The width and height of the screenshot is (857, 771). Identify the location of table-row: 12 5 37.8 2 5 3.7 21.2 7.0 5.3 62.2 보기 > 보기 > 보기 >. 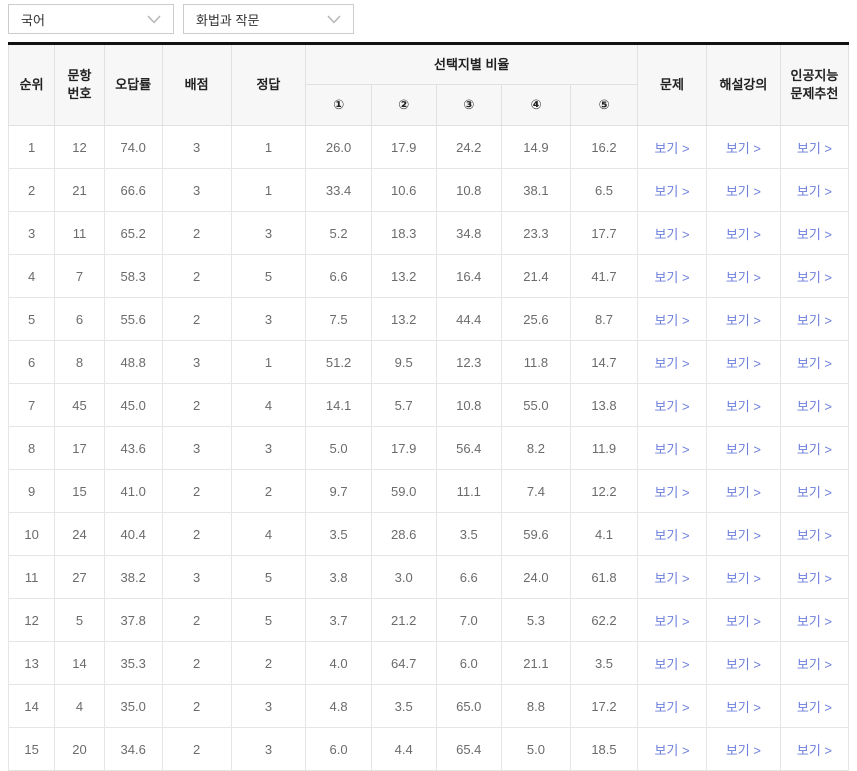
(428, 620).